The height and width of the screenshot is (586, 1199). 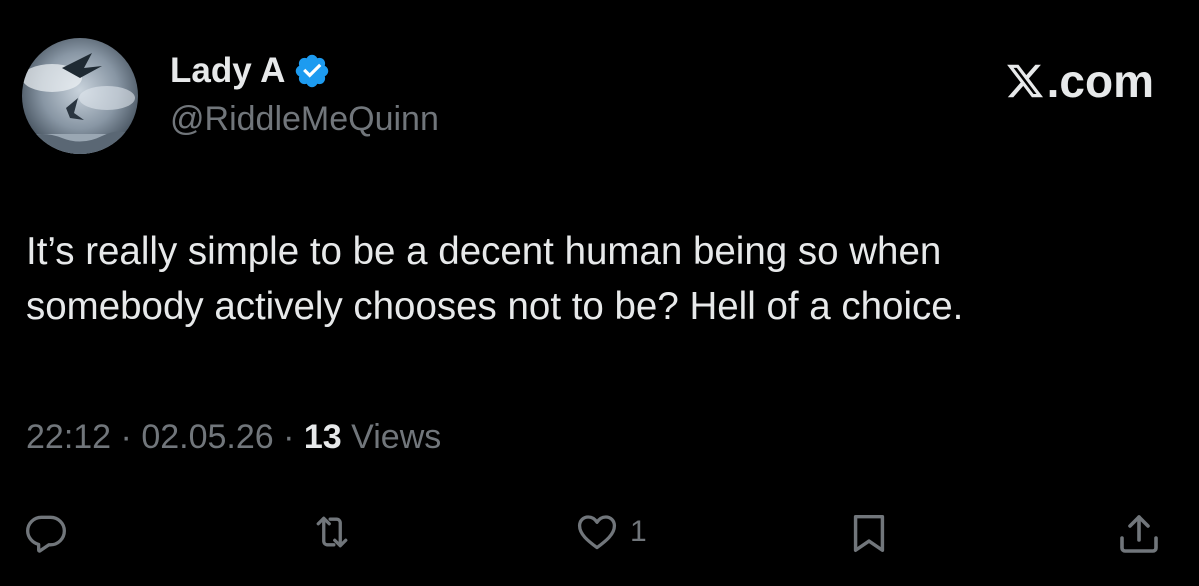 I want to click on bookmark-icon, so click(x=869, y=533).